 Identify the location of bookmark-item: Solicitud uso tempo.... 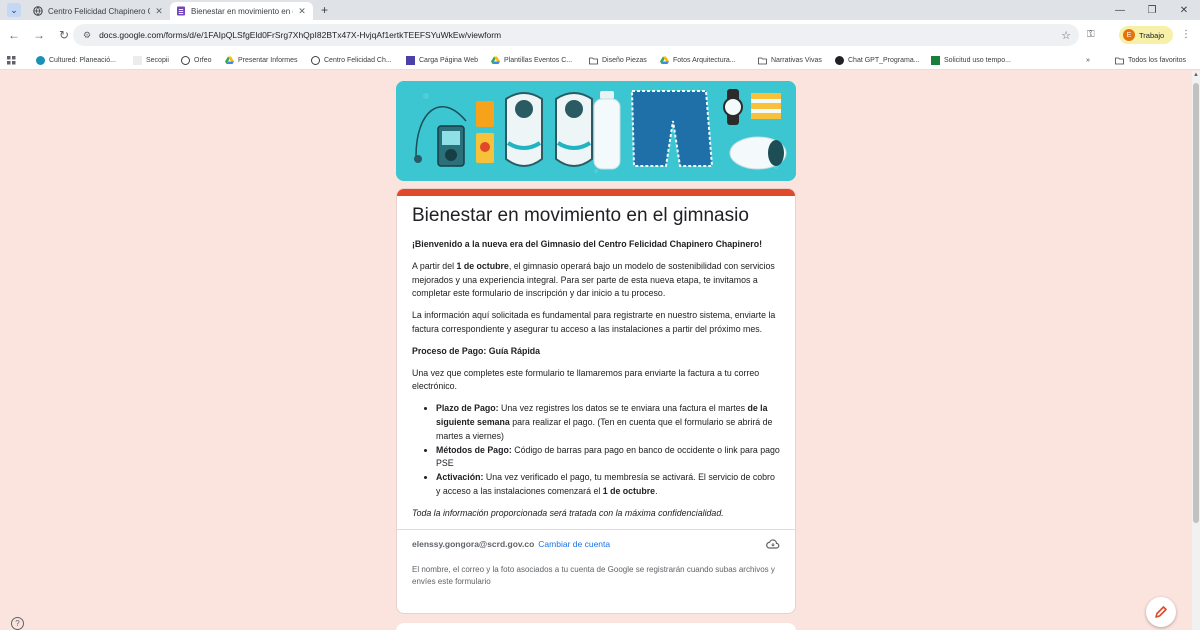
(971, 60).